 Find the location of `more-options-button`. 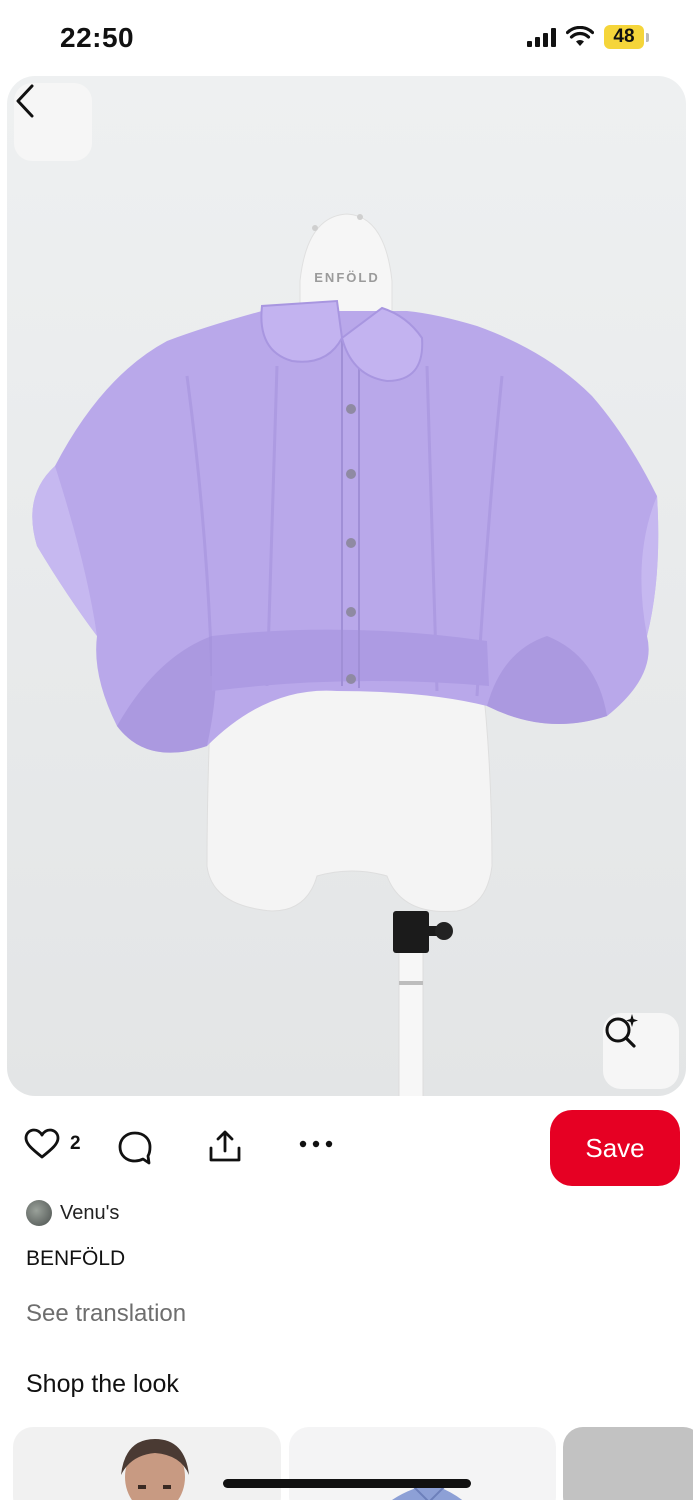

more-options-button is located at coordinates (316, 1144).